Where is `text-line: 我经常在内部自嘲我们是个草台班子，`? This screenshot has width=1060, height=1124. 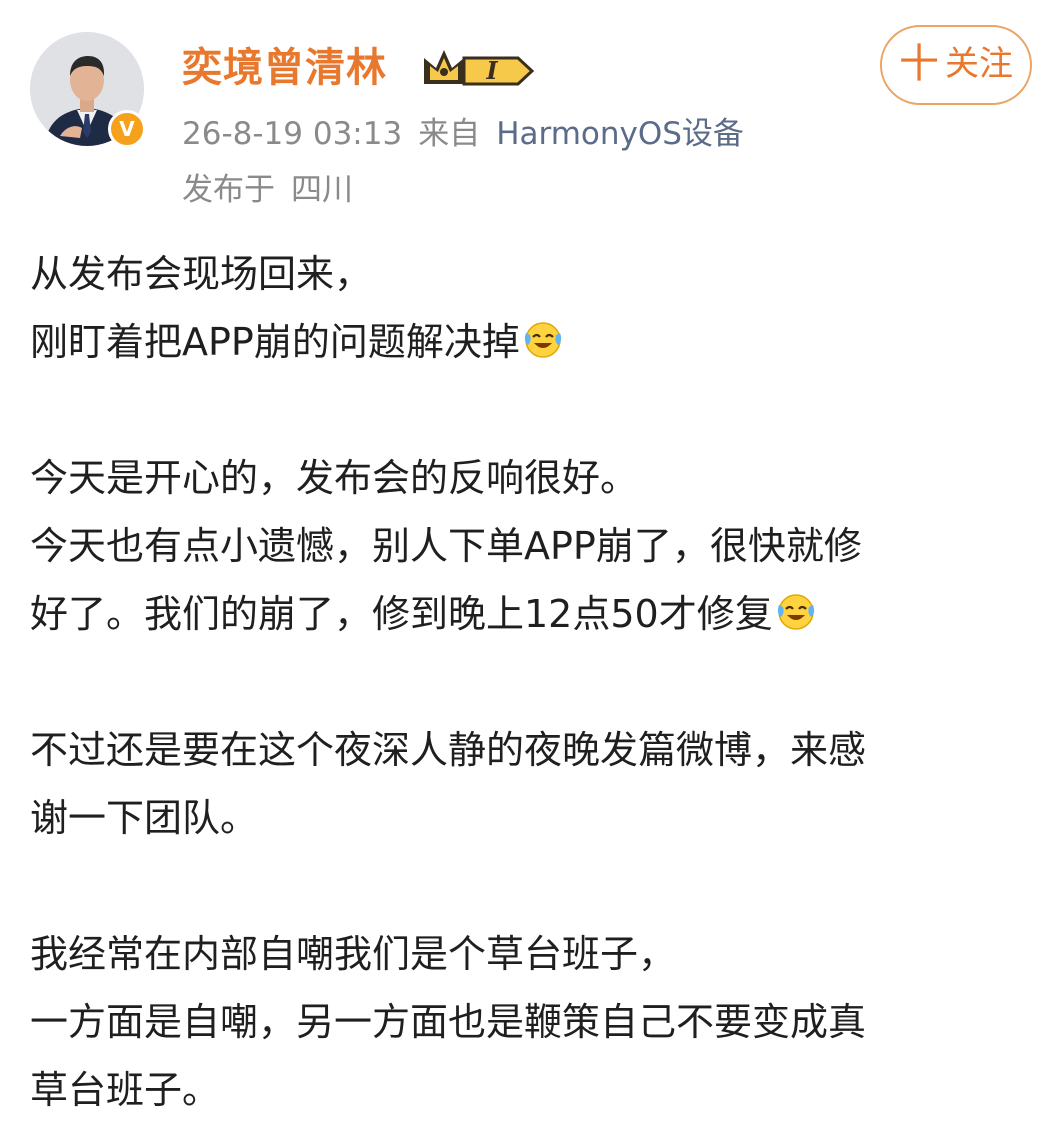 text-line: 我经常在内部自嘲我们是个草台班子， is located at coordinates (353, 954).